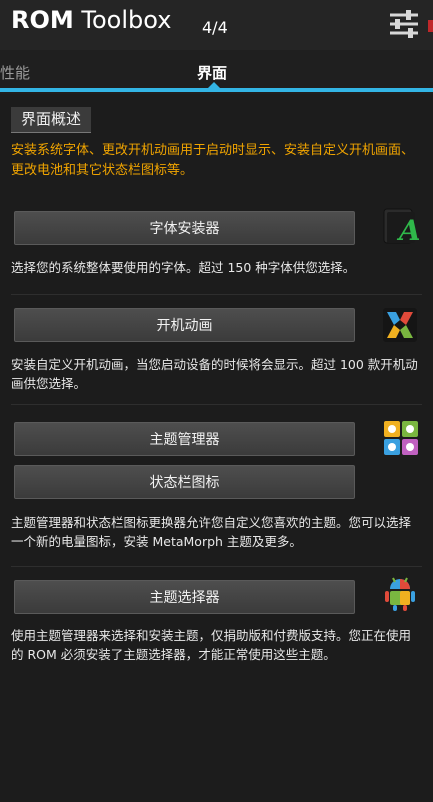 The height and width of the screenshot is (802, 433). I want to click on app-title-rest: Toolbox, so click(122, 20).